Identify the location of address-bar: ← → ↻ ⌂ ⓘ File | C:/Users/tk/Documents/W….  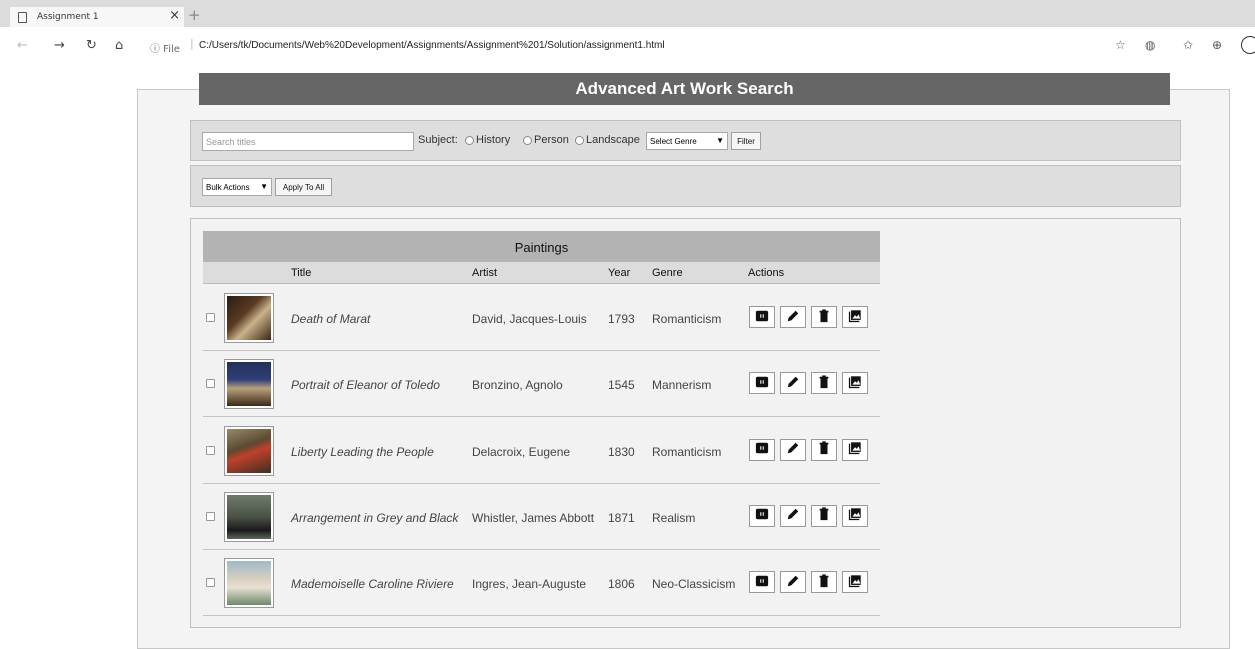
(627, 46).